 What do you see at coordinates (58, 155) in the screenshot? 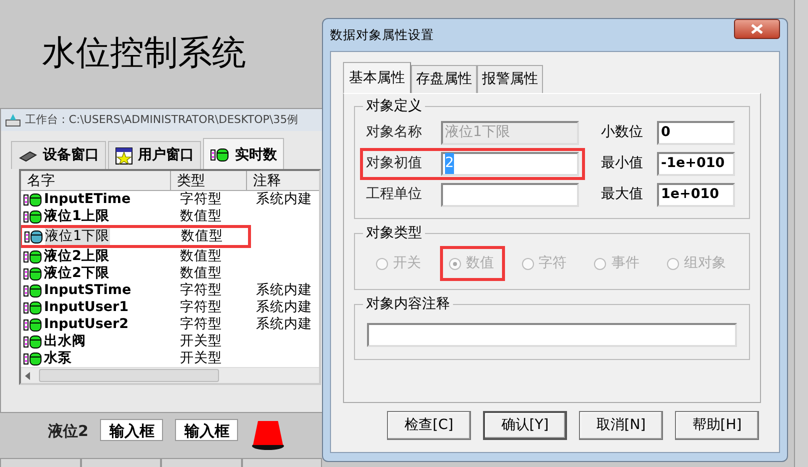
I see `workbench-tab: 设备窗口` at bounding box center [58, 155].